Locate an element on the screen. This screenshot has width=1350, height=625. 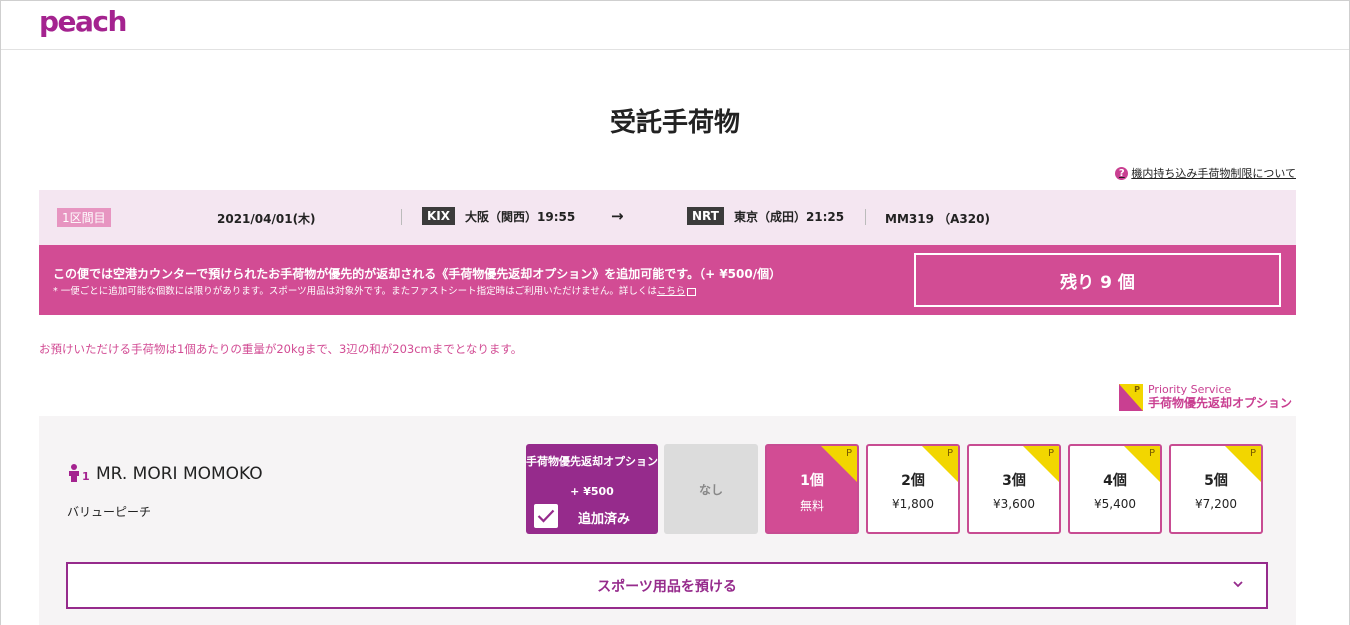
carry-on-rules-link: ? 機内持ち込み手荷物制限について is located at coordinates (1205, 173).